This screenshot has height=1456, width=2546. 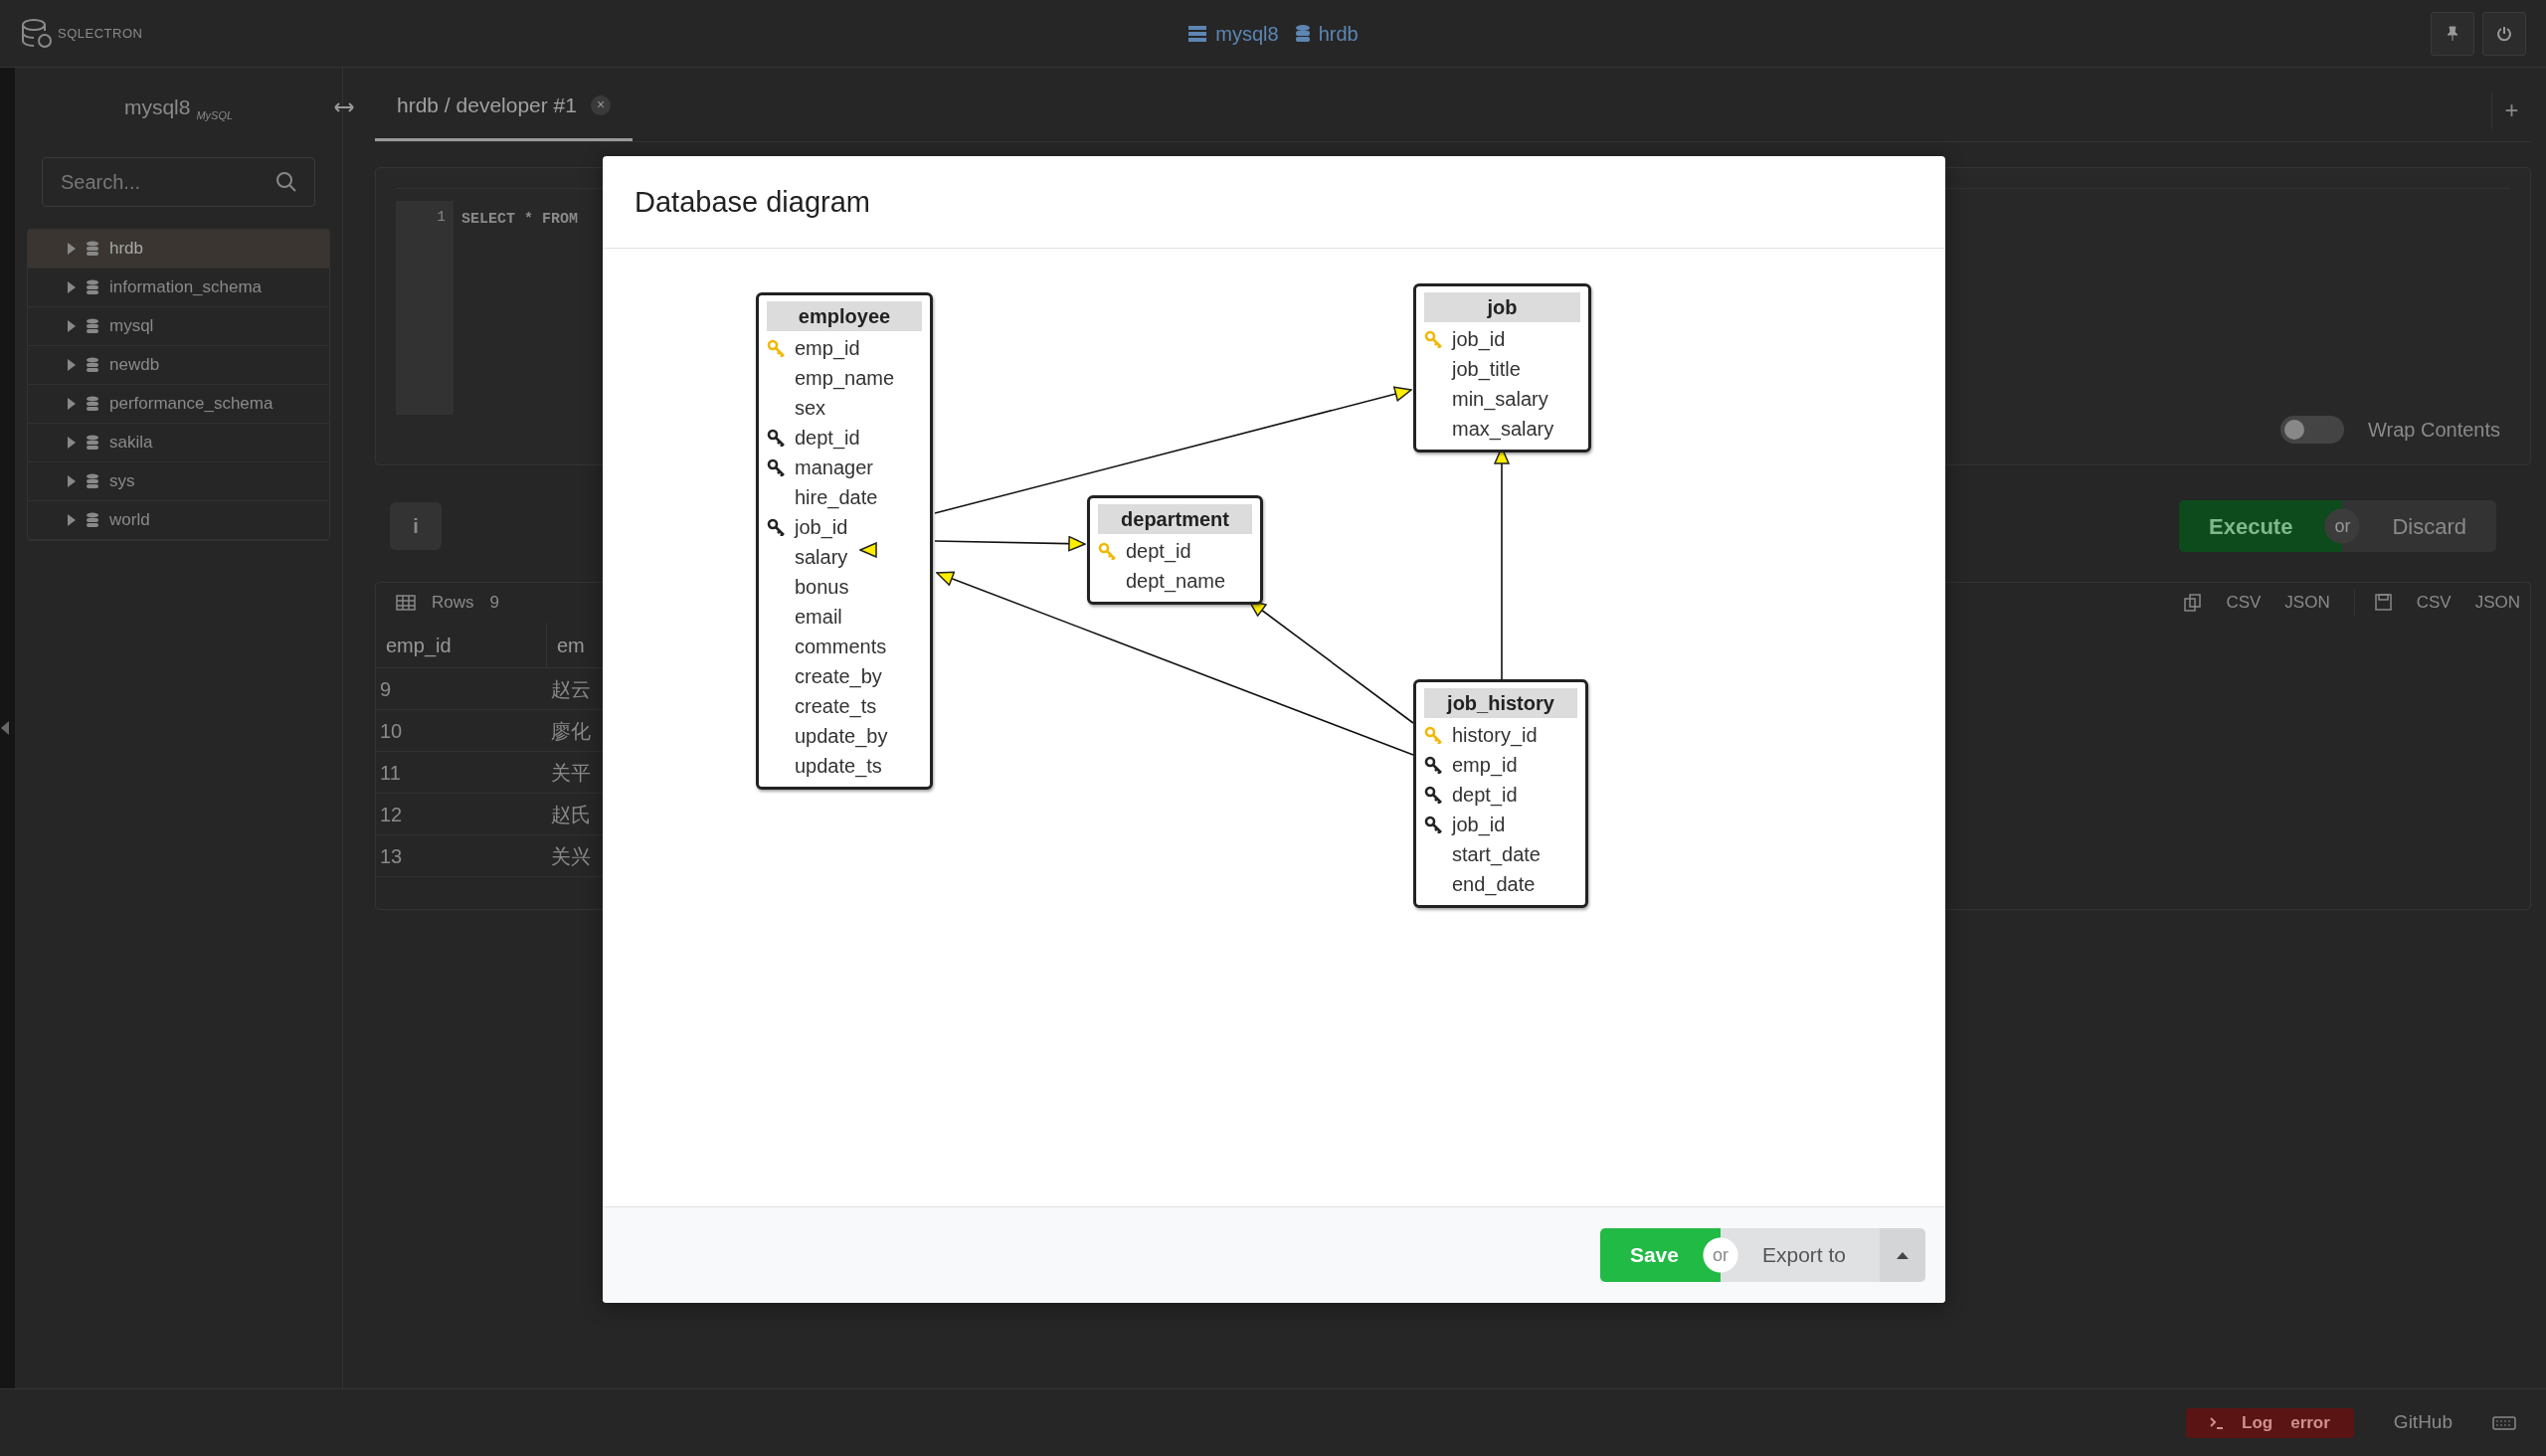 What do you see at coordinates (600, 104) in the screenshot?
I see `tab-close-button: ×` at bounding box center [600, 104].